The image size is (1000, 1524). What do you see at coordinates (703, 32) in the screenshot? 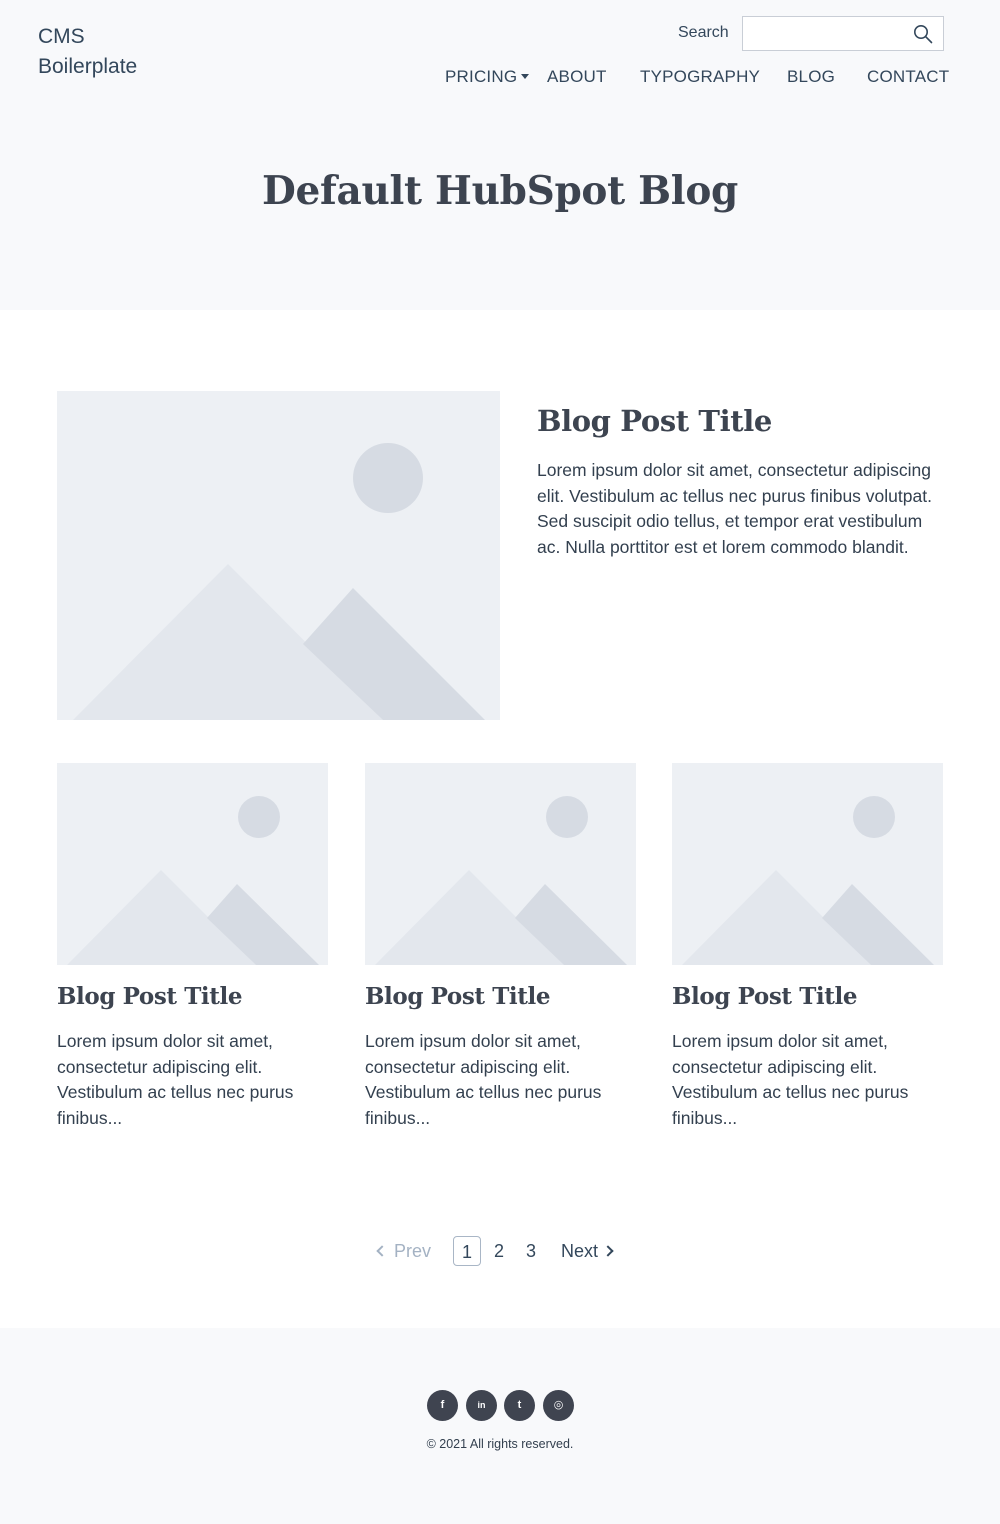
I see `search-label: Search` at bounding box center [703, 32].